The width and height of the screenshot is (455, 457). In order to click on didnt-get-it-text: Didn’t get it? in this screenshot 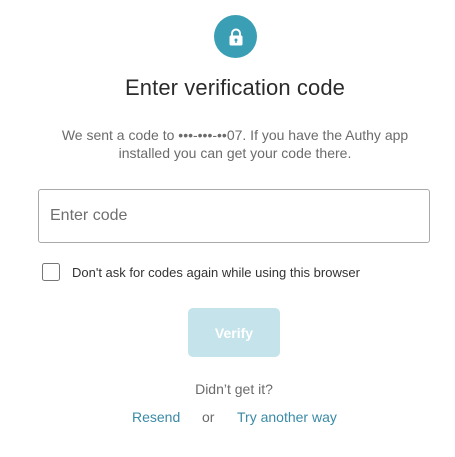, I will do `click(234, 389)`.